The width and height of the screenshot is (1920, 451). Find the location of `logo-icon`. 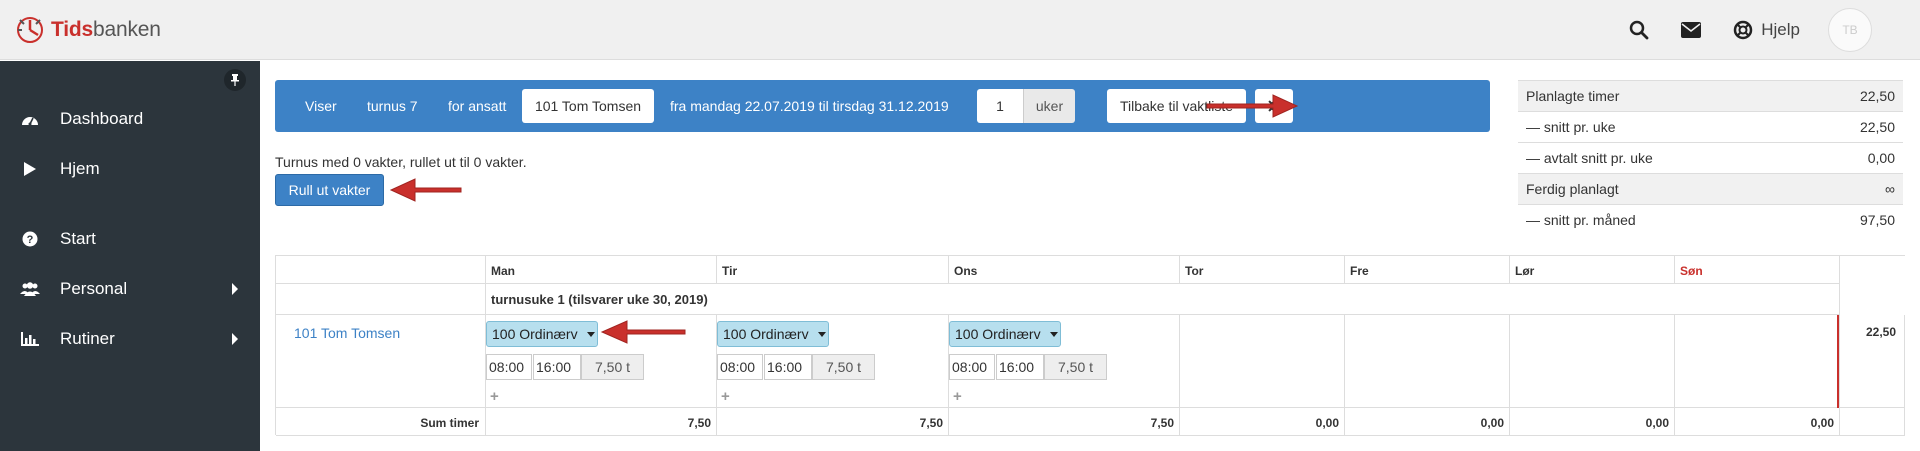

logo-icon is located at coordinates (30, 30).